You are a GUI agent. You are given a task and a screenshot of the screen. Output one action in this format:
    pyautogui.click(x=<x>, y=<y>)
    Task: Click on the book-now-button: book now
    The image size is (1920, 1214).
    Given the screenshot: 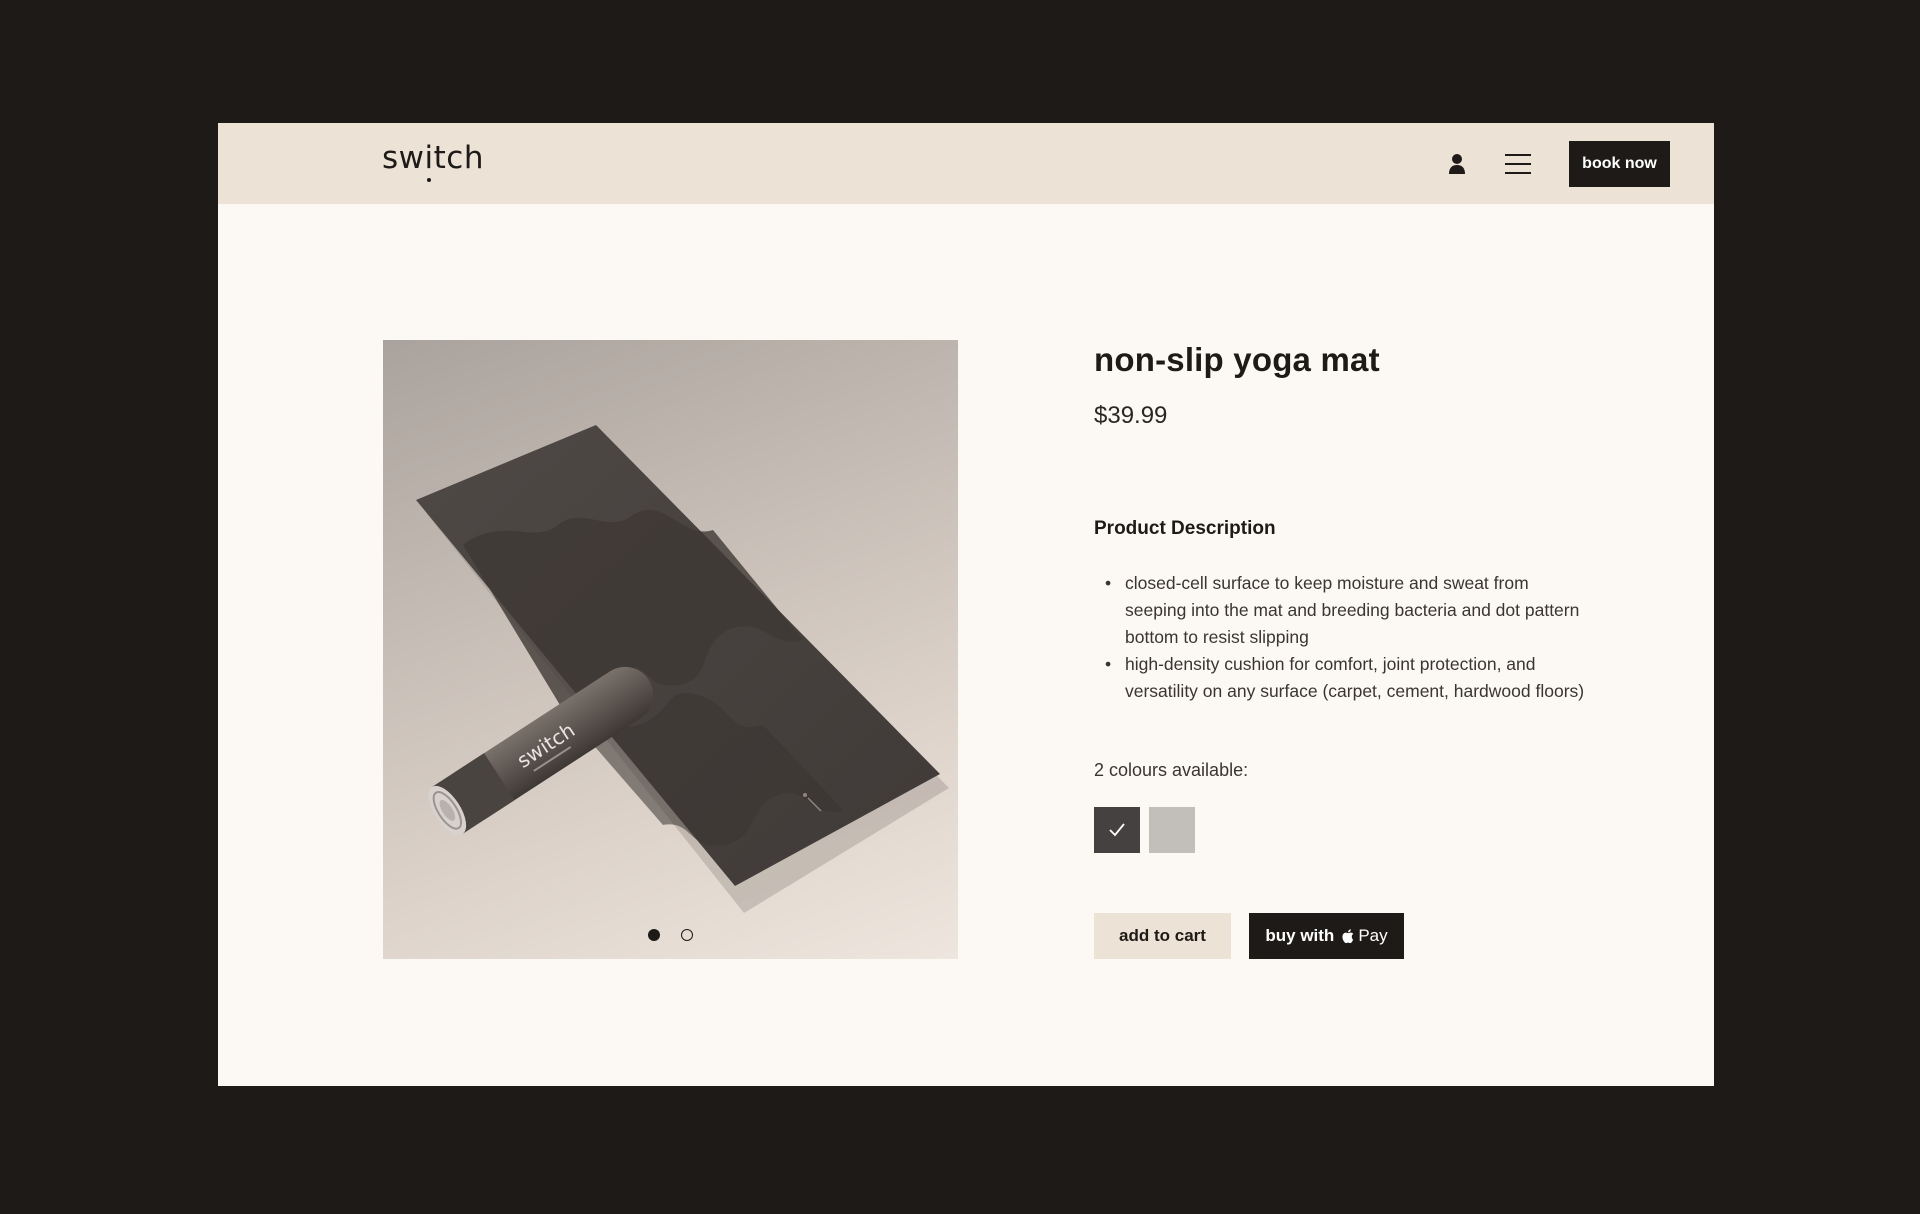 What is the action you would take?
    pyautogui.click(x=1619, y=164)
    